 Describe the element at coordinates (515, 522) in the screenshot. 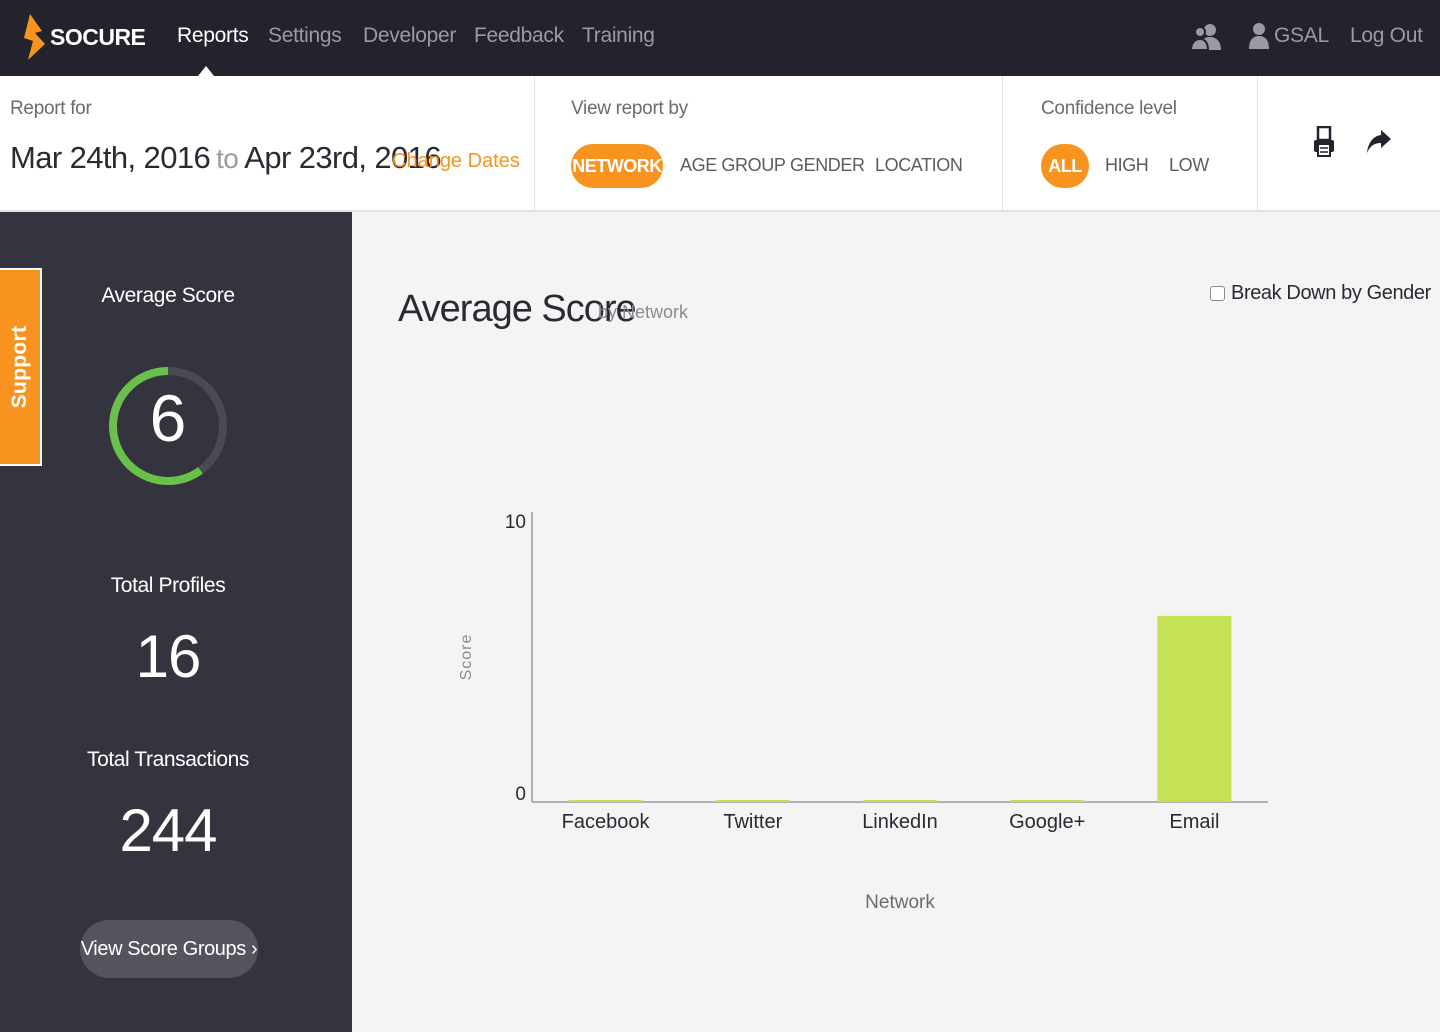

I see `y-tick-label: 10` at that location.